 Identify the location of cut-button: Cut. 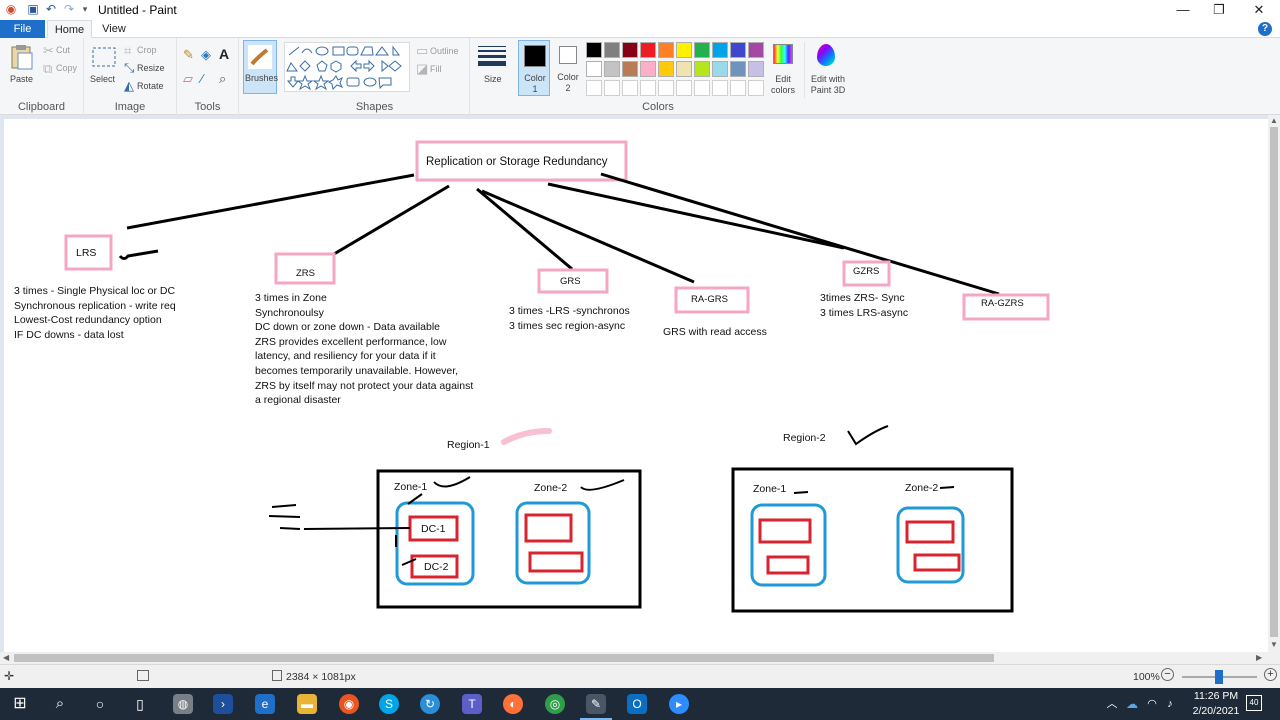
(63, 50).